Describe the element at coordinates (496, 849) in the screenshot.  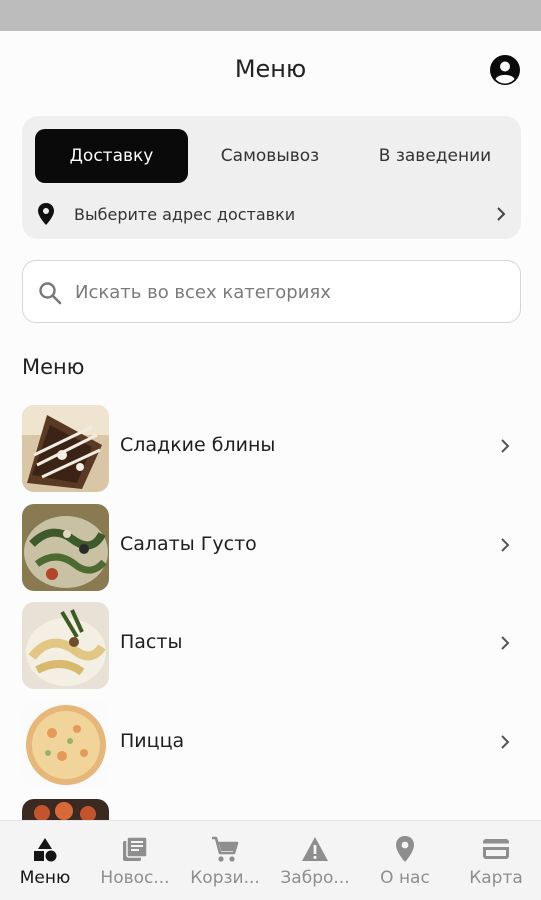
I see `credit-card-icon` at that location.